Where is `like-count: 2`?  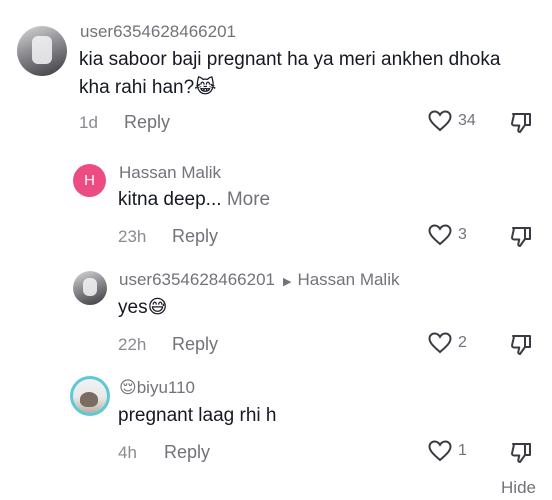
like-count: 2 is located at coordinates (462, 342).